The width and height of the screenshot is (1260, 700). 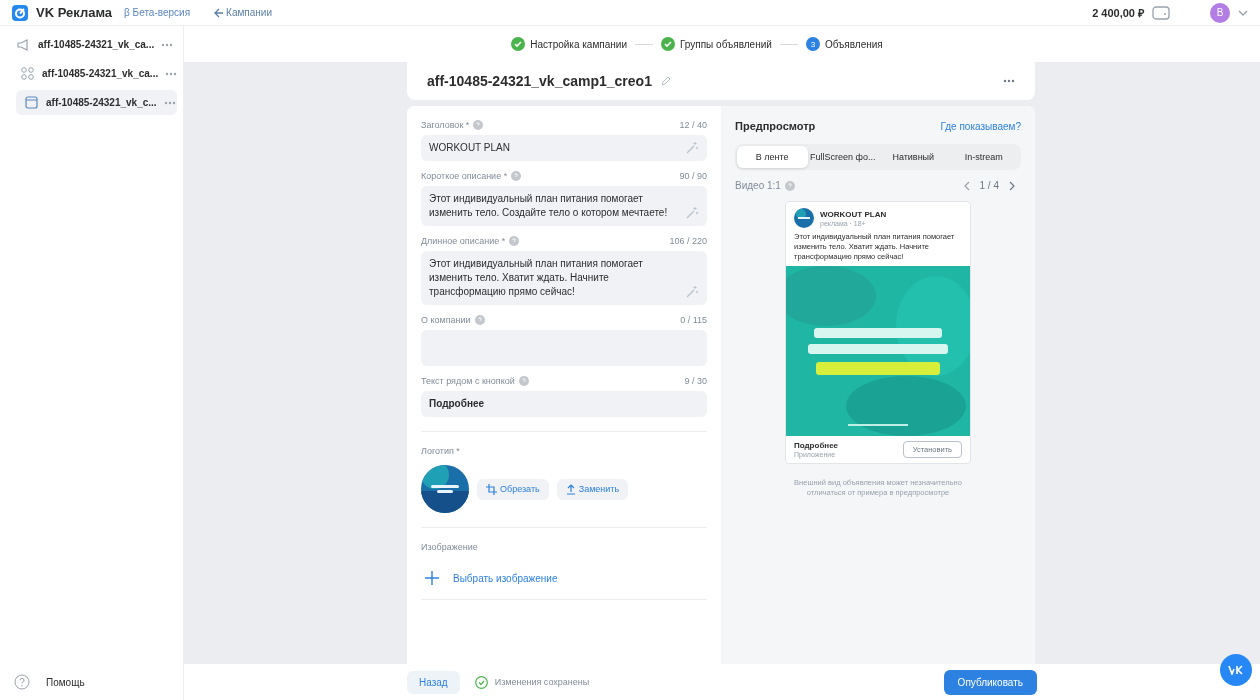 What do you see at coordinates (468, 381) in the screenshot?
I see `field-label: Текст рядом с кнопкой` at bounding box center [468, 381].